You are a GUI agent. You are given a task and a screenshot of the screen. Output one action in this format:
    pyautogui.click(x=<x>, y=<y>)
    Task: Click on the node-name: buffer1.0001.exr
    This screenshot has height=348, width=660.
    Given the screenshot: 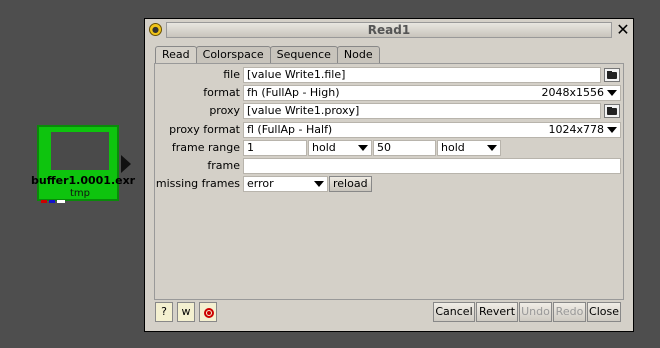 What is the action you would take?
    pyautogui.click(x=83, y=180)
    